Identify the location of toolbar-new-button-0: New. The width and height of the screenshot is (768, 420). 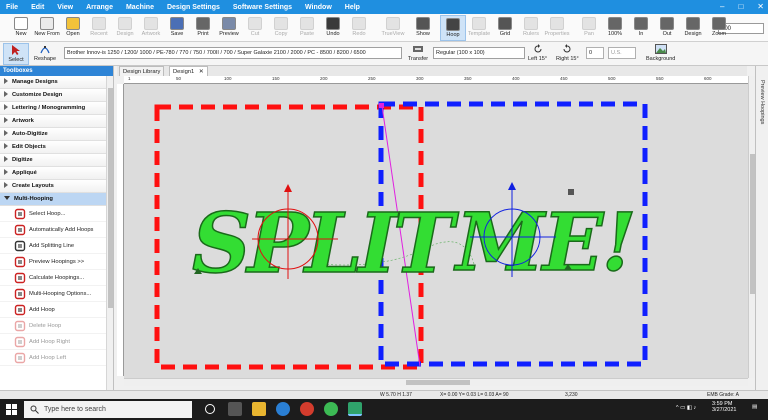
(21, 28).